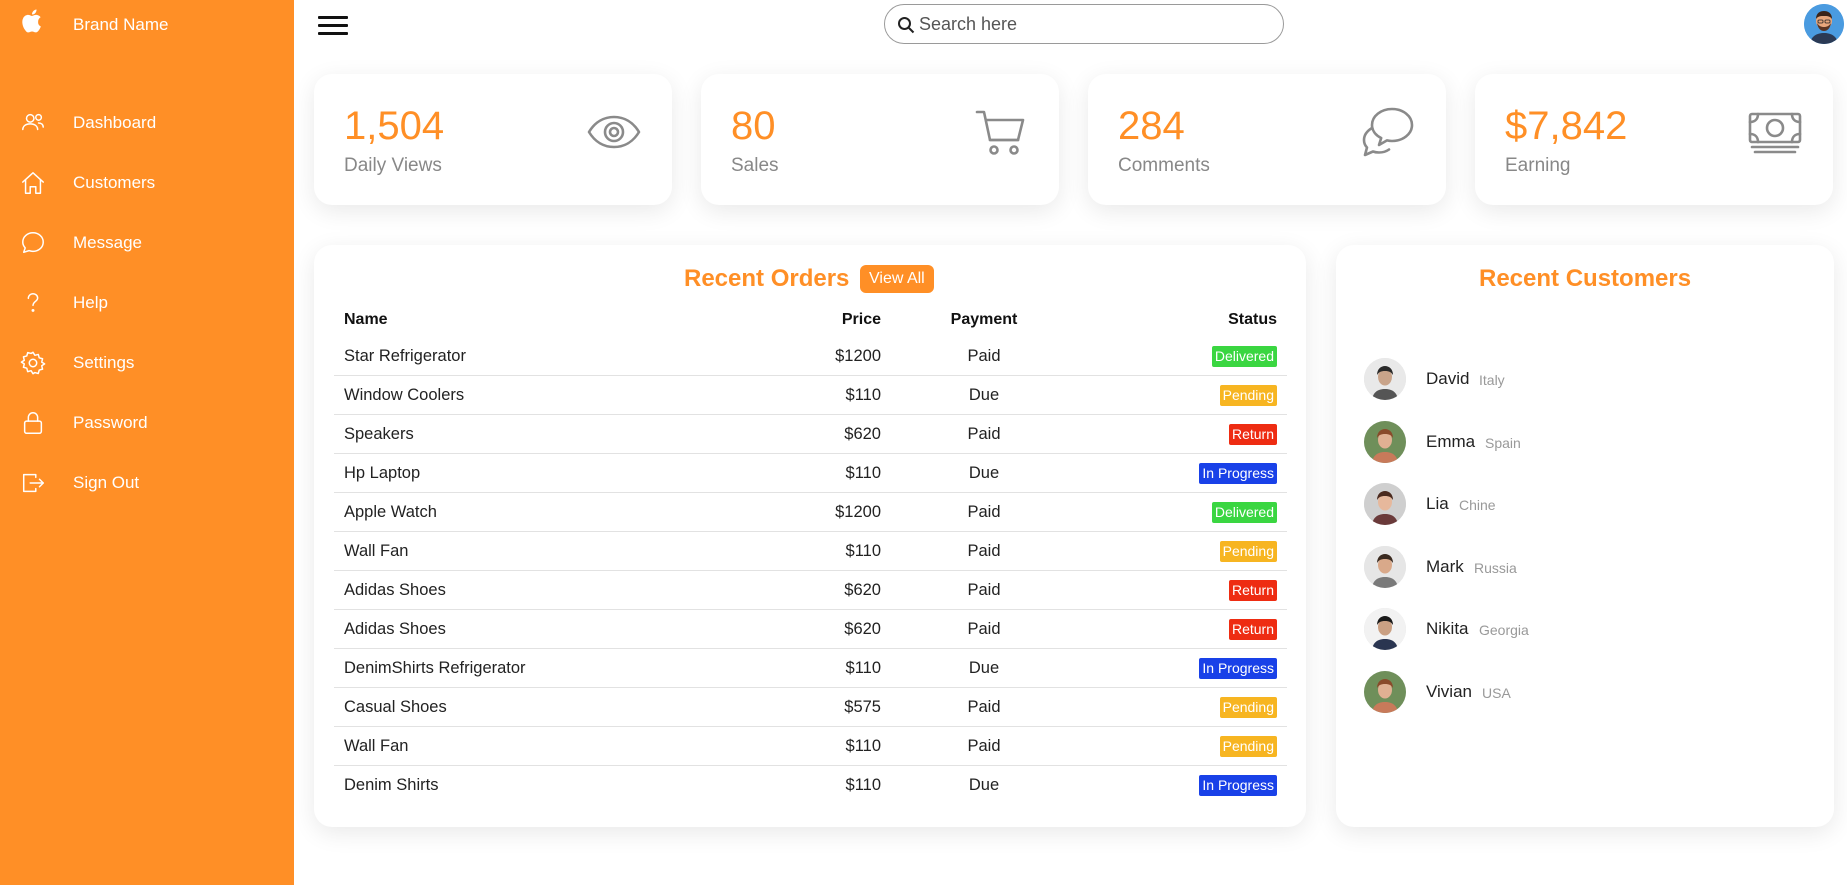 This screenshot has height=885, width=1847. What do you see at coordinates (1584, 567) in the screenshot?
I see `customer-item: Mark Russia` at bounding box center [1584, 567].